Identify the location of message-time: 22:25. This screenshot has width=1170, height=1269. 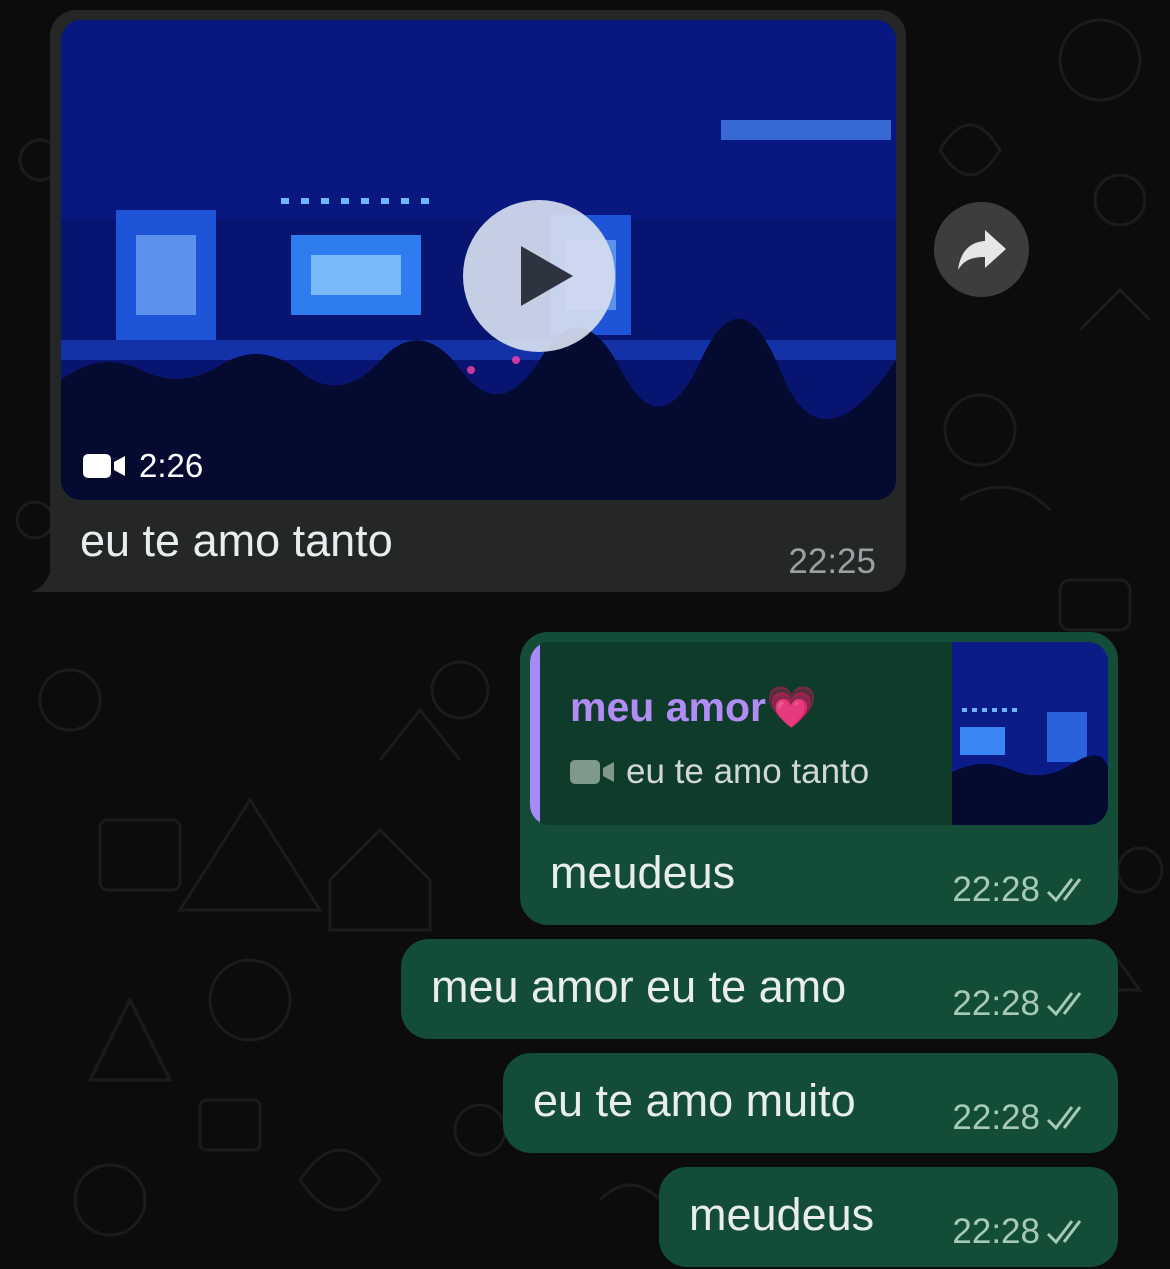
(832, 561).